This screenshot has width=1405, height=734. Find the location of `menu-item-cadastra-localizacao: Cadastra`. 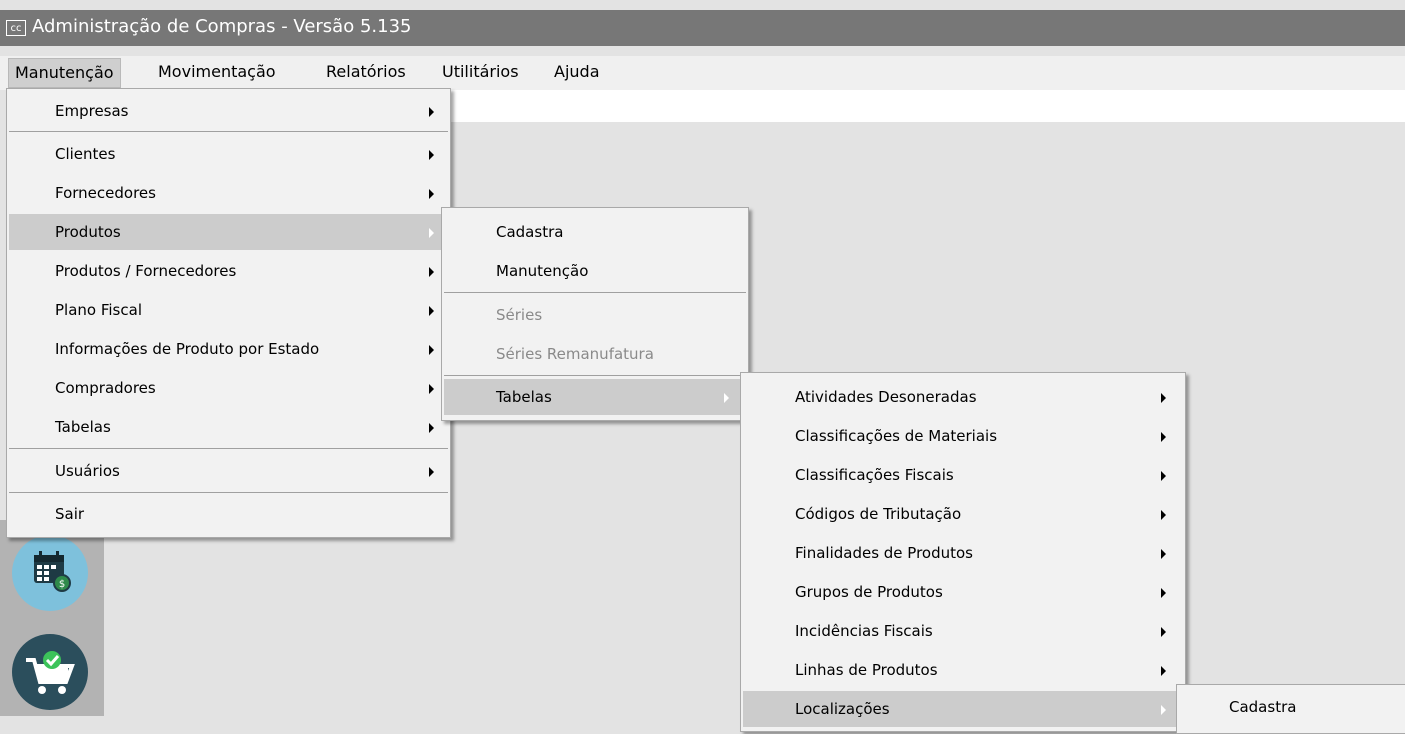

menu-item-cadastra-localizacao: Cadastra is located at coordinates (1292, 707).